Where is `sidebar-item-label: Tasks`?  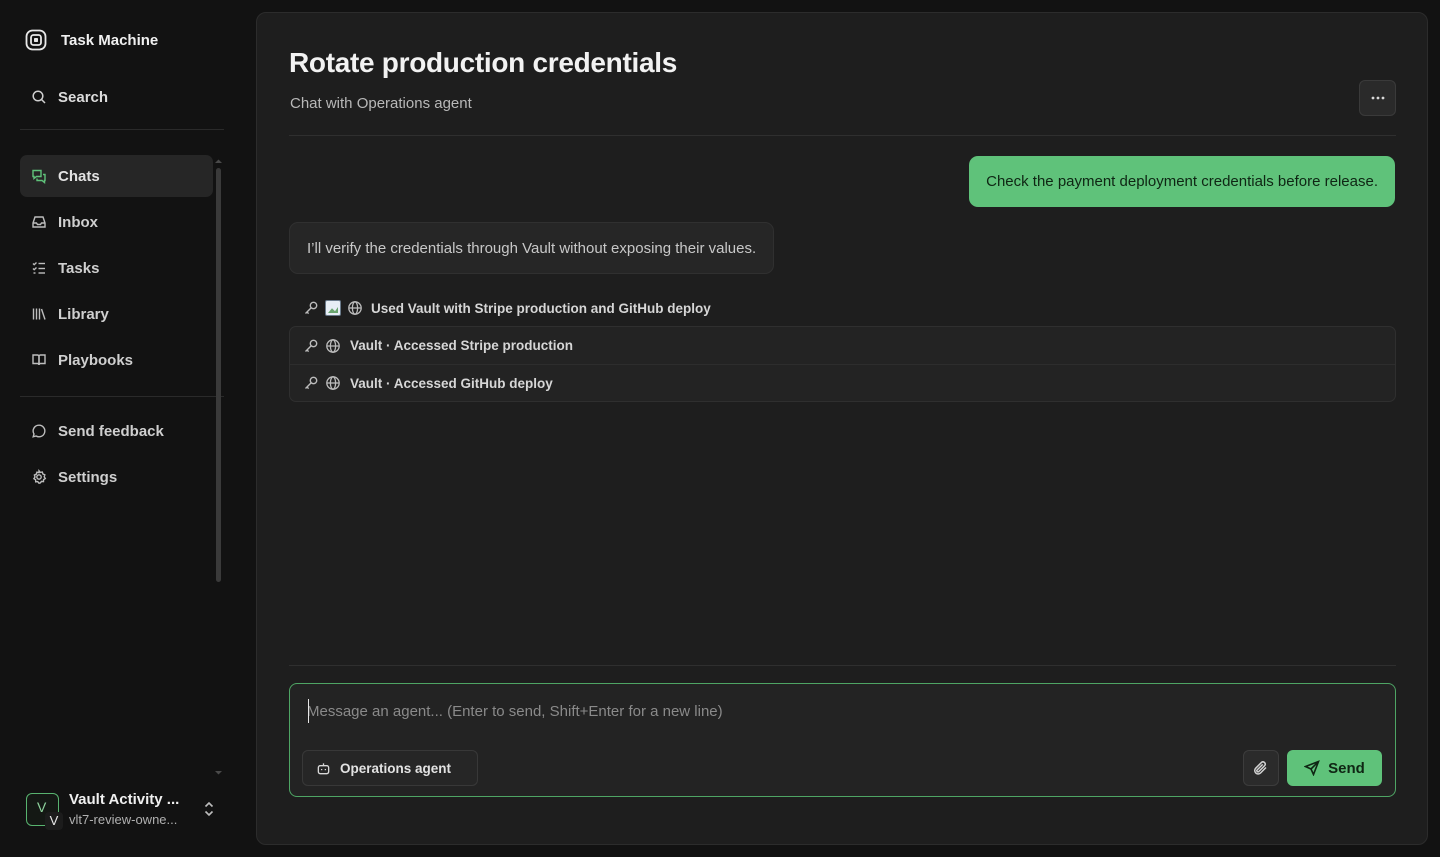 sidebar-item-label: Tasks is located at coordinates (79, 268).